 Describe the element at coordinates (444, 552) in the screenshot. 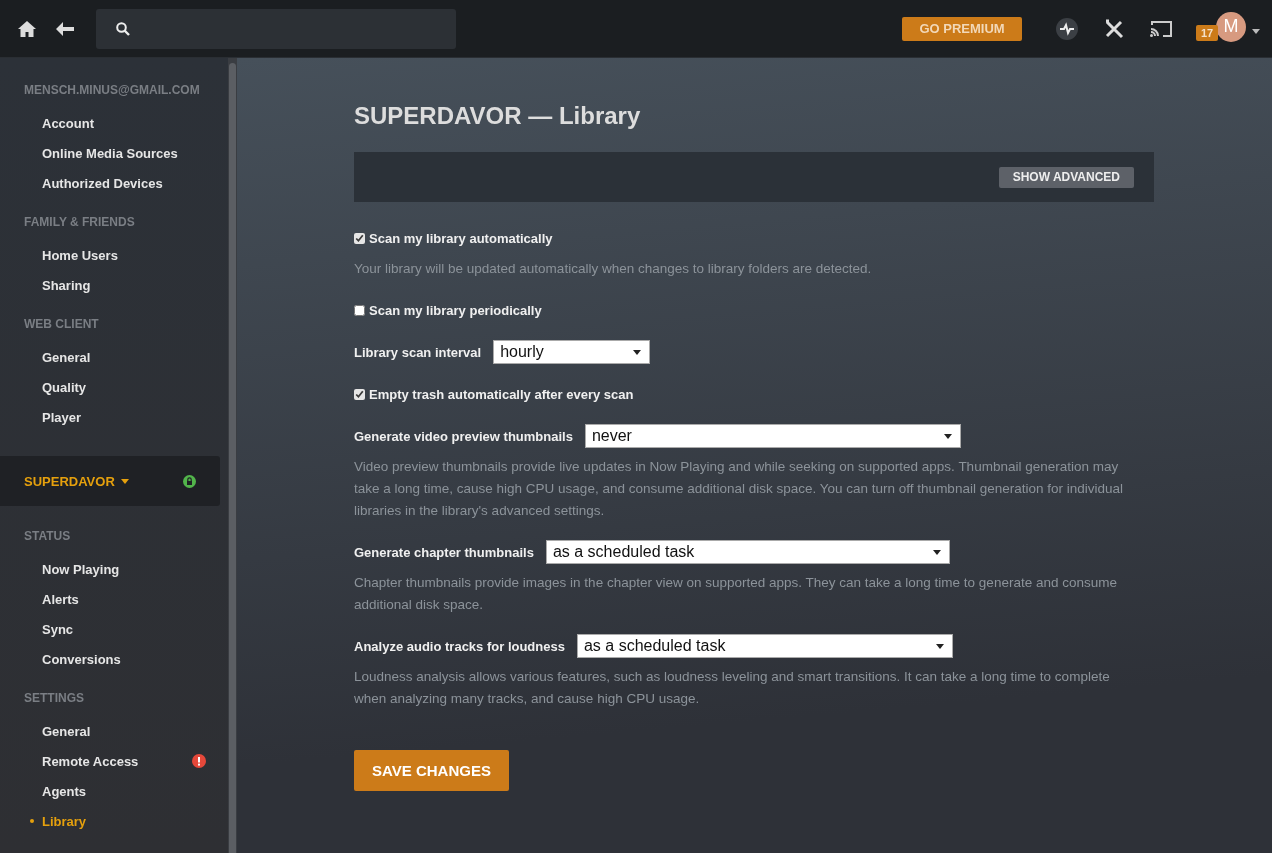

I see `setting-label: Generate chapter thumbnails` at that location.